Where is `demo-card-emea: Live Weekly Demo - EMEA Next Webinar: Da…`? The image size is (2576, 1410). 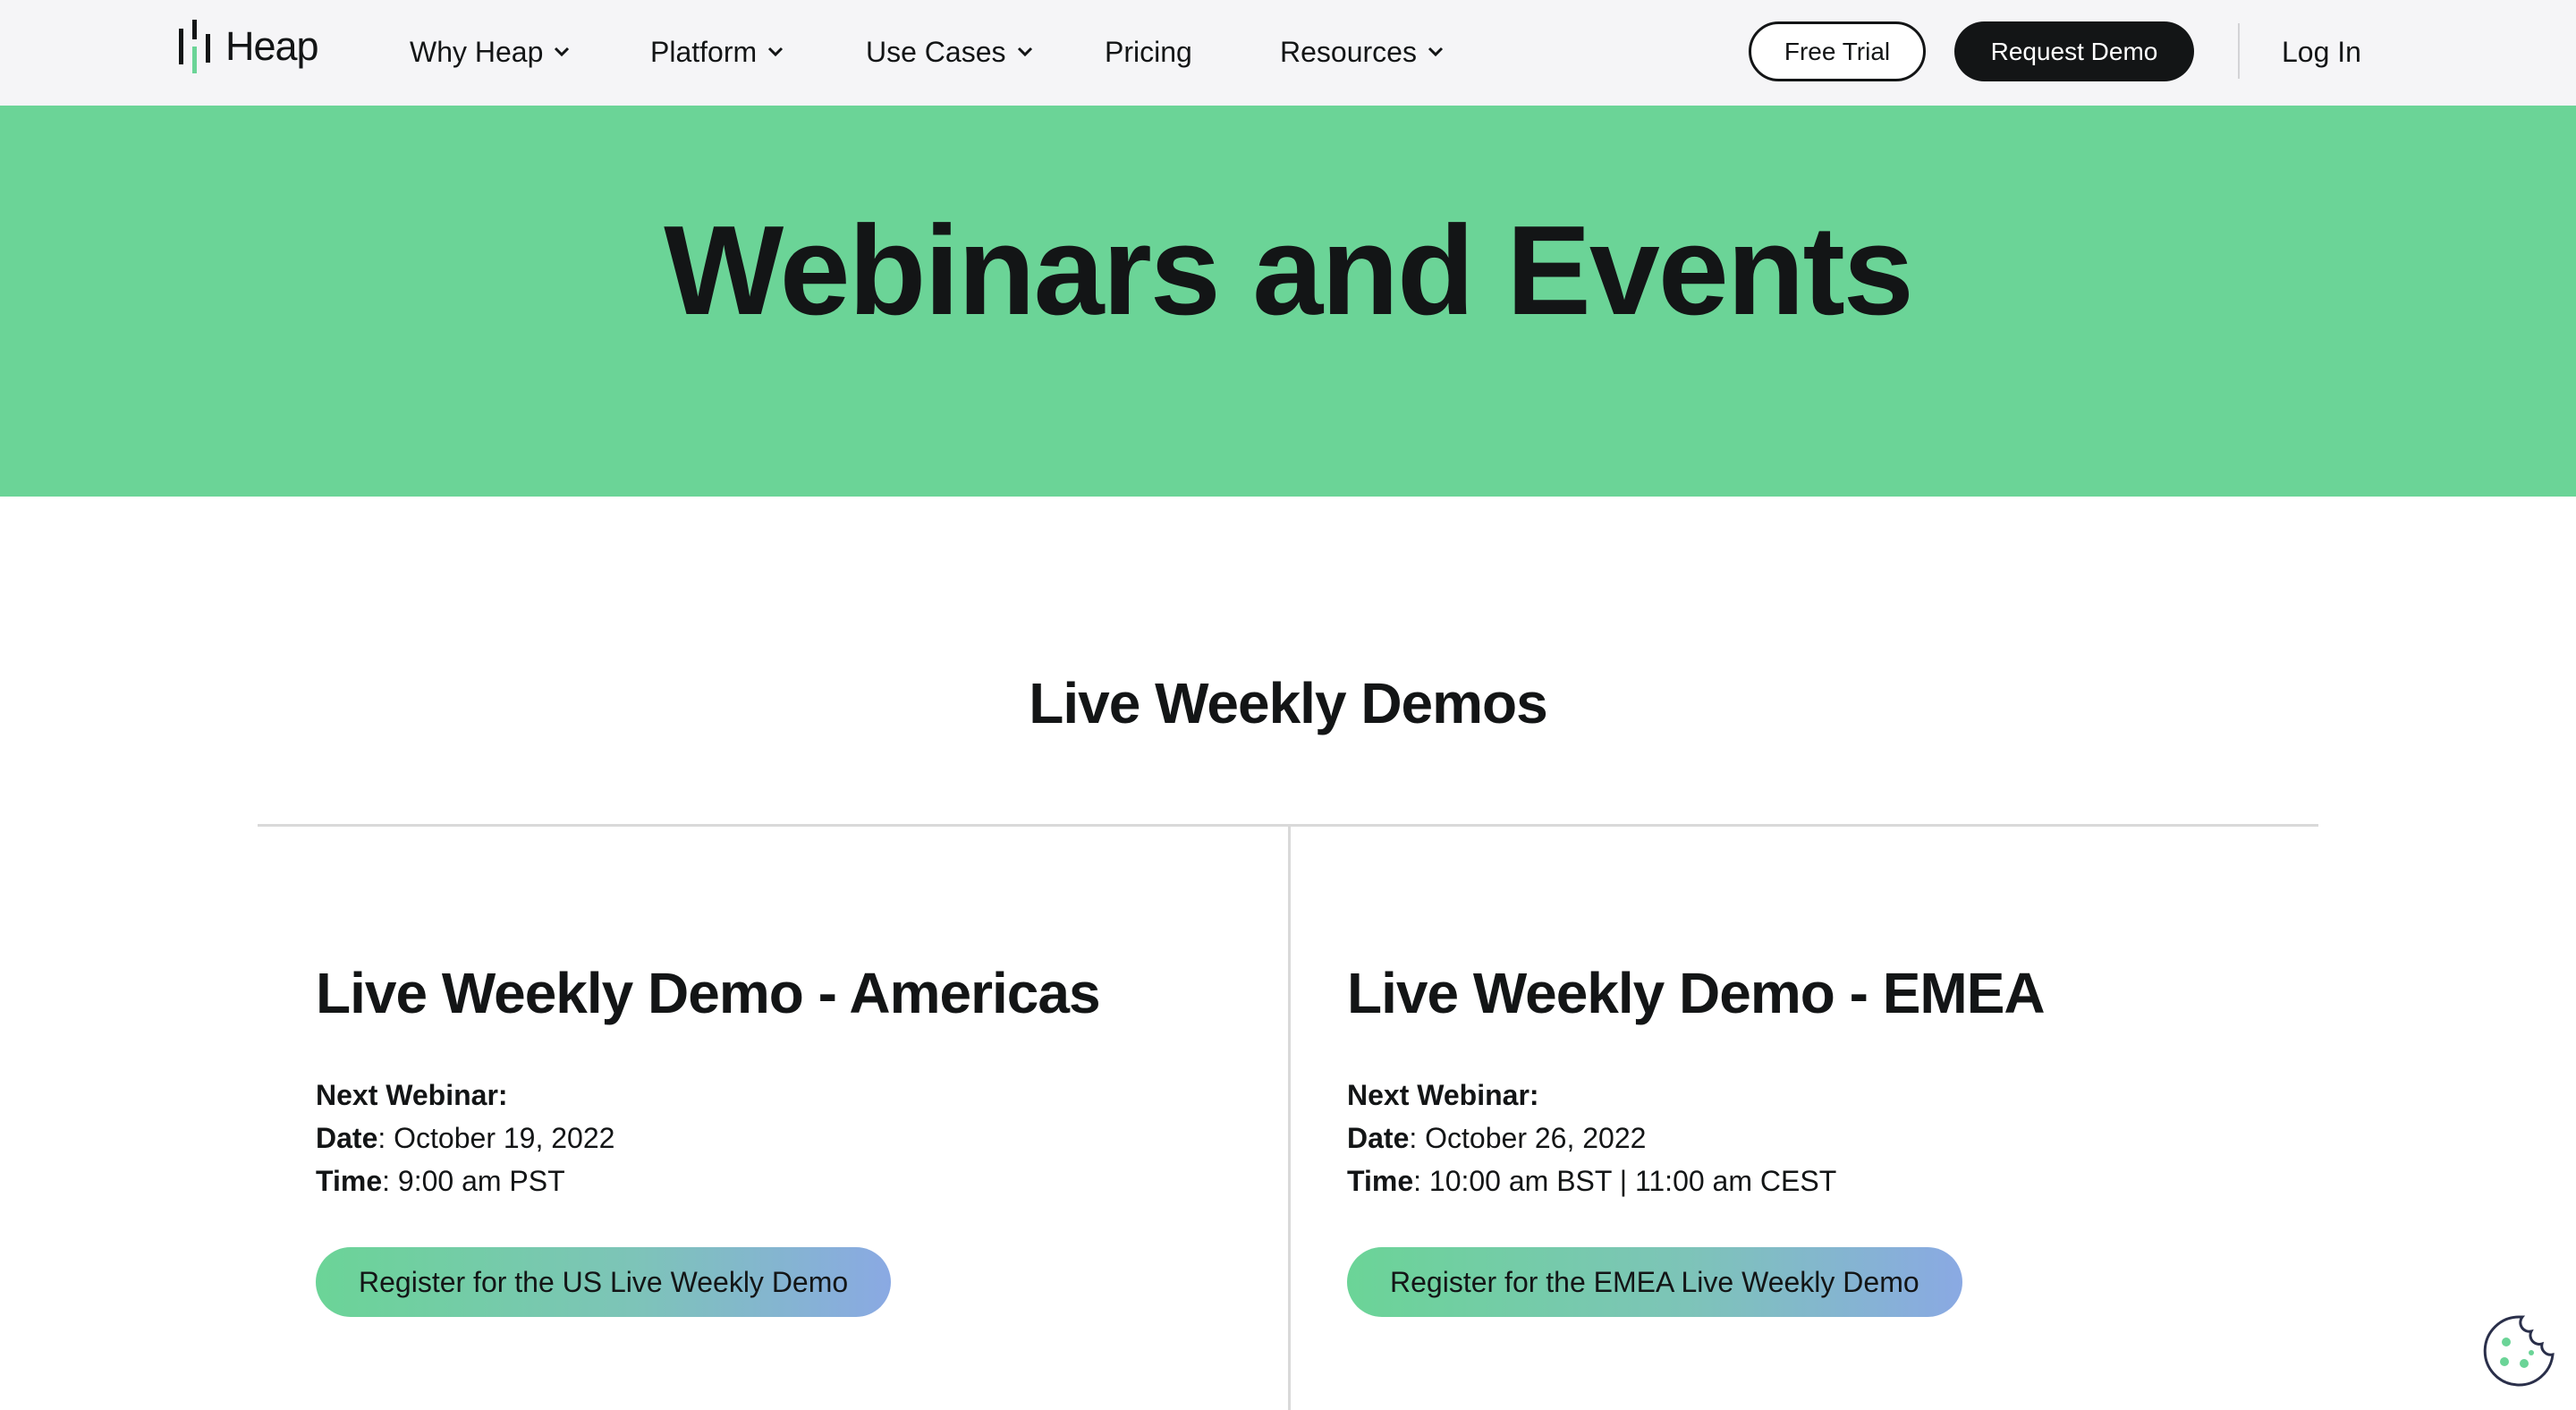
demo-card-emea: Live Weekly Demo - EMEA Next Webinar: Da… is located at coordinates (1839, 1135).